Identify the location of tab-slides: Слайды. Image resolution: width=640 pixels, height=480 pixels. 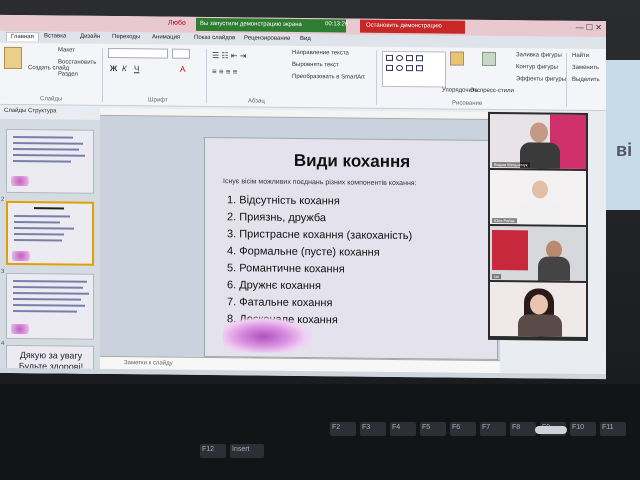
(15, 111).